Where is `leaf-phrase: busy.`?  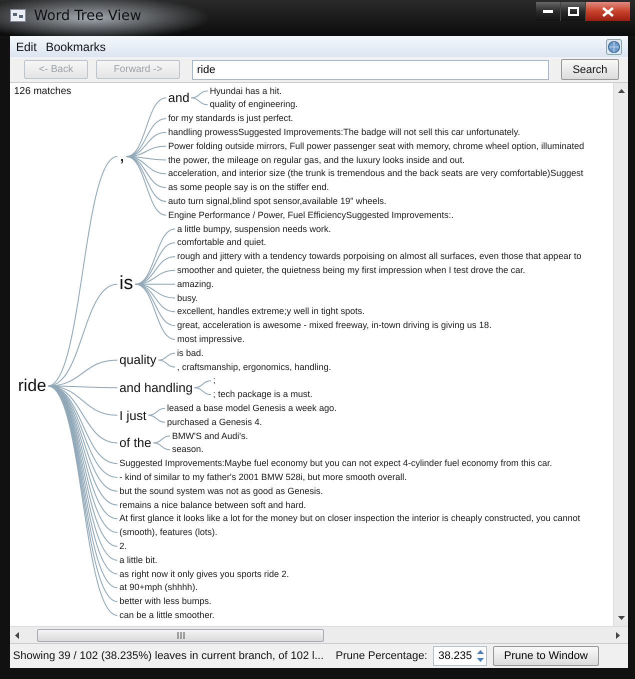 leaf-phrase: busy. is located at coordinates (187, 298).